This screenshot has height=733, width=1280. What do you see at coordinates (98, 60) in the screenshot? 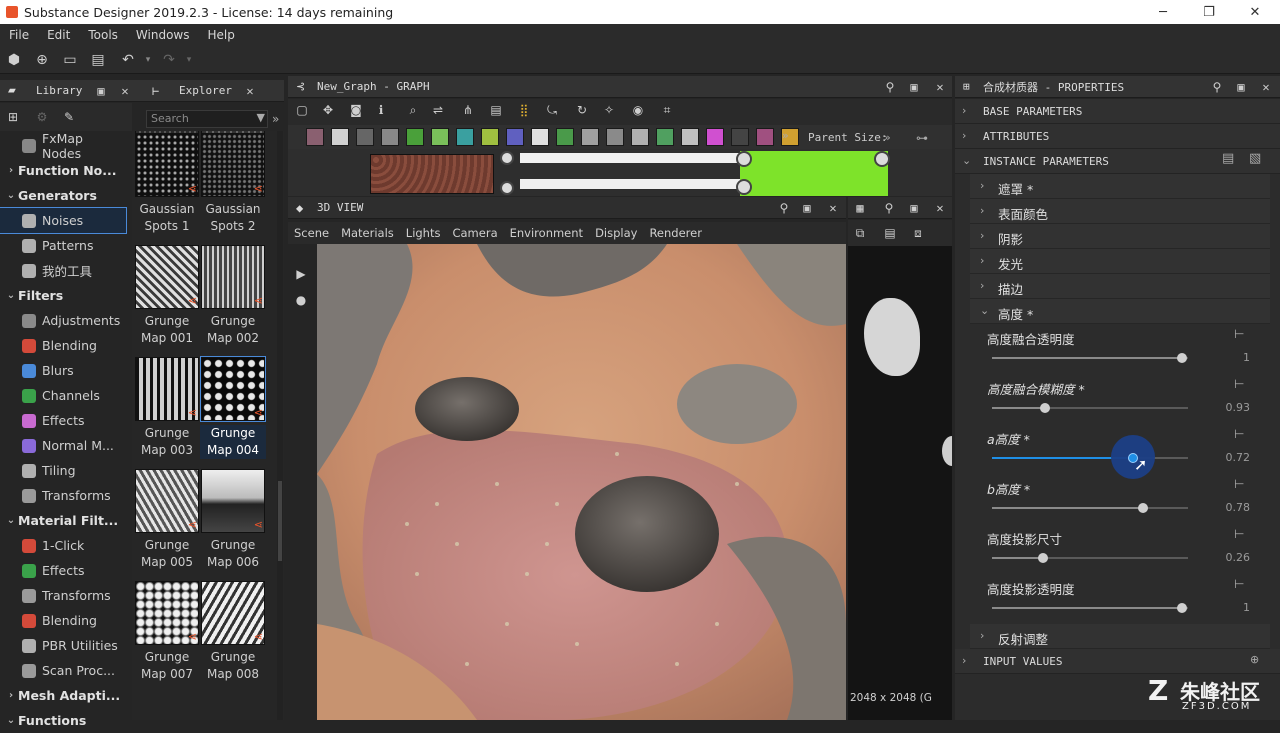
I see `save-icon: ▤` at bounding box center [98, 60].